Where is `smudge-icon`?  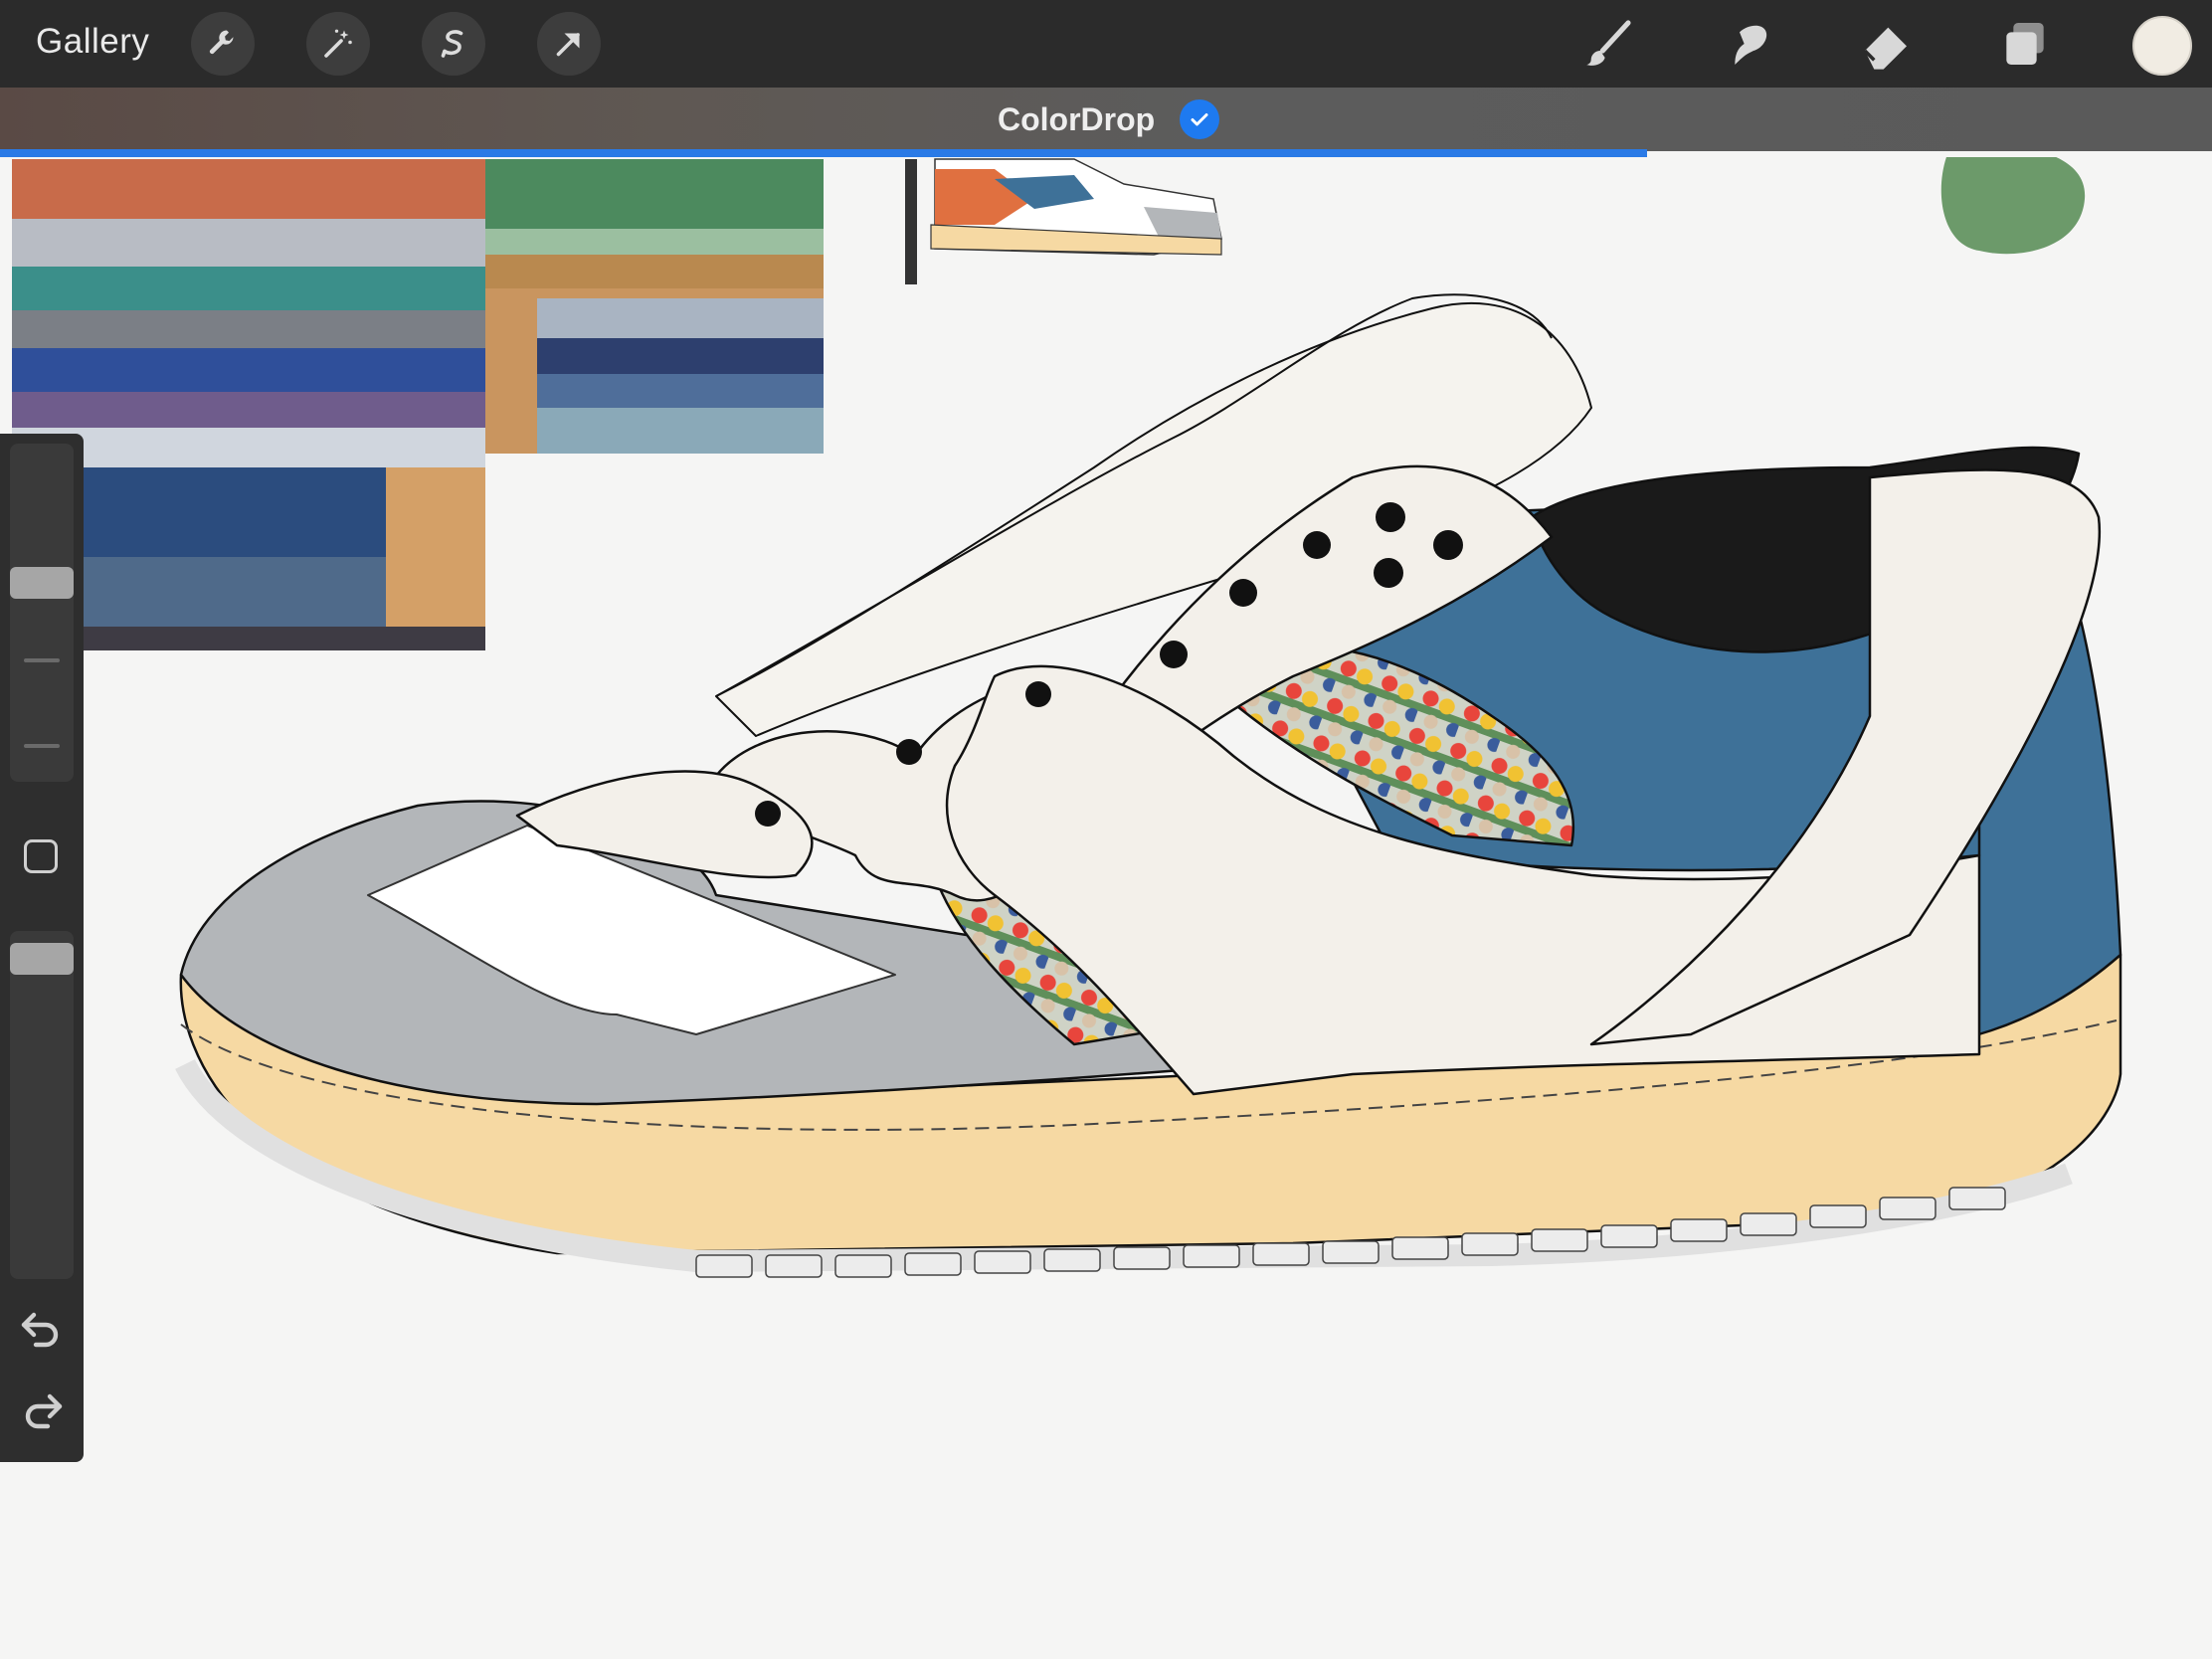 smudge-icon is located at coordinates (1751, 45).